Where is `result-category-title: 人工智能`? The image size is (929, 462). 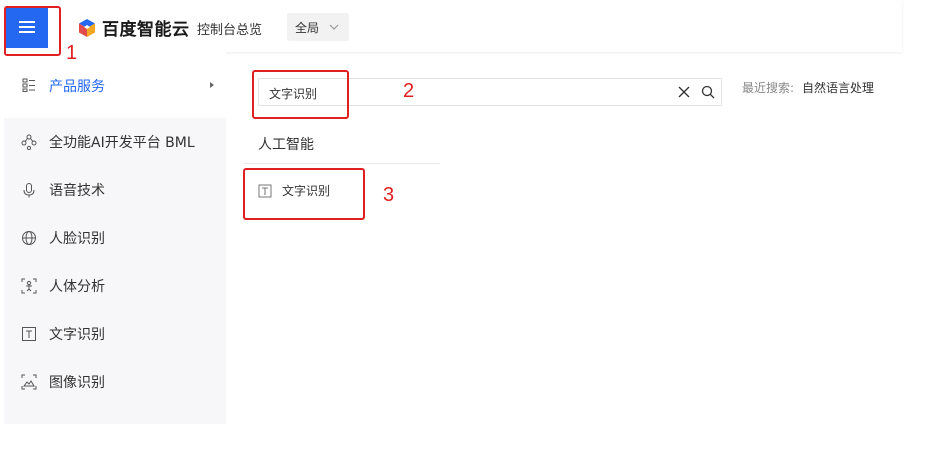
result-category-title: 人工智能 is located at coordinates (286, 145).